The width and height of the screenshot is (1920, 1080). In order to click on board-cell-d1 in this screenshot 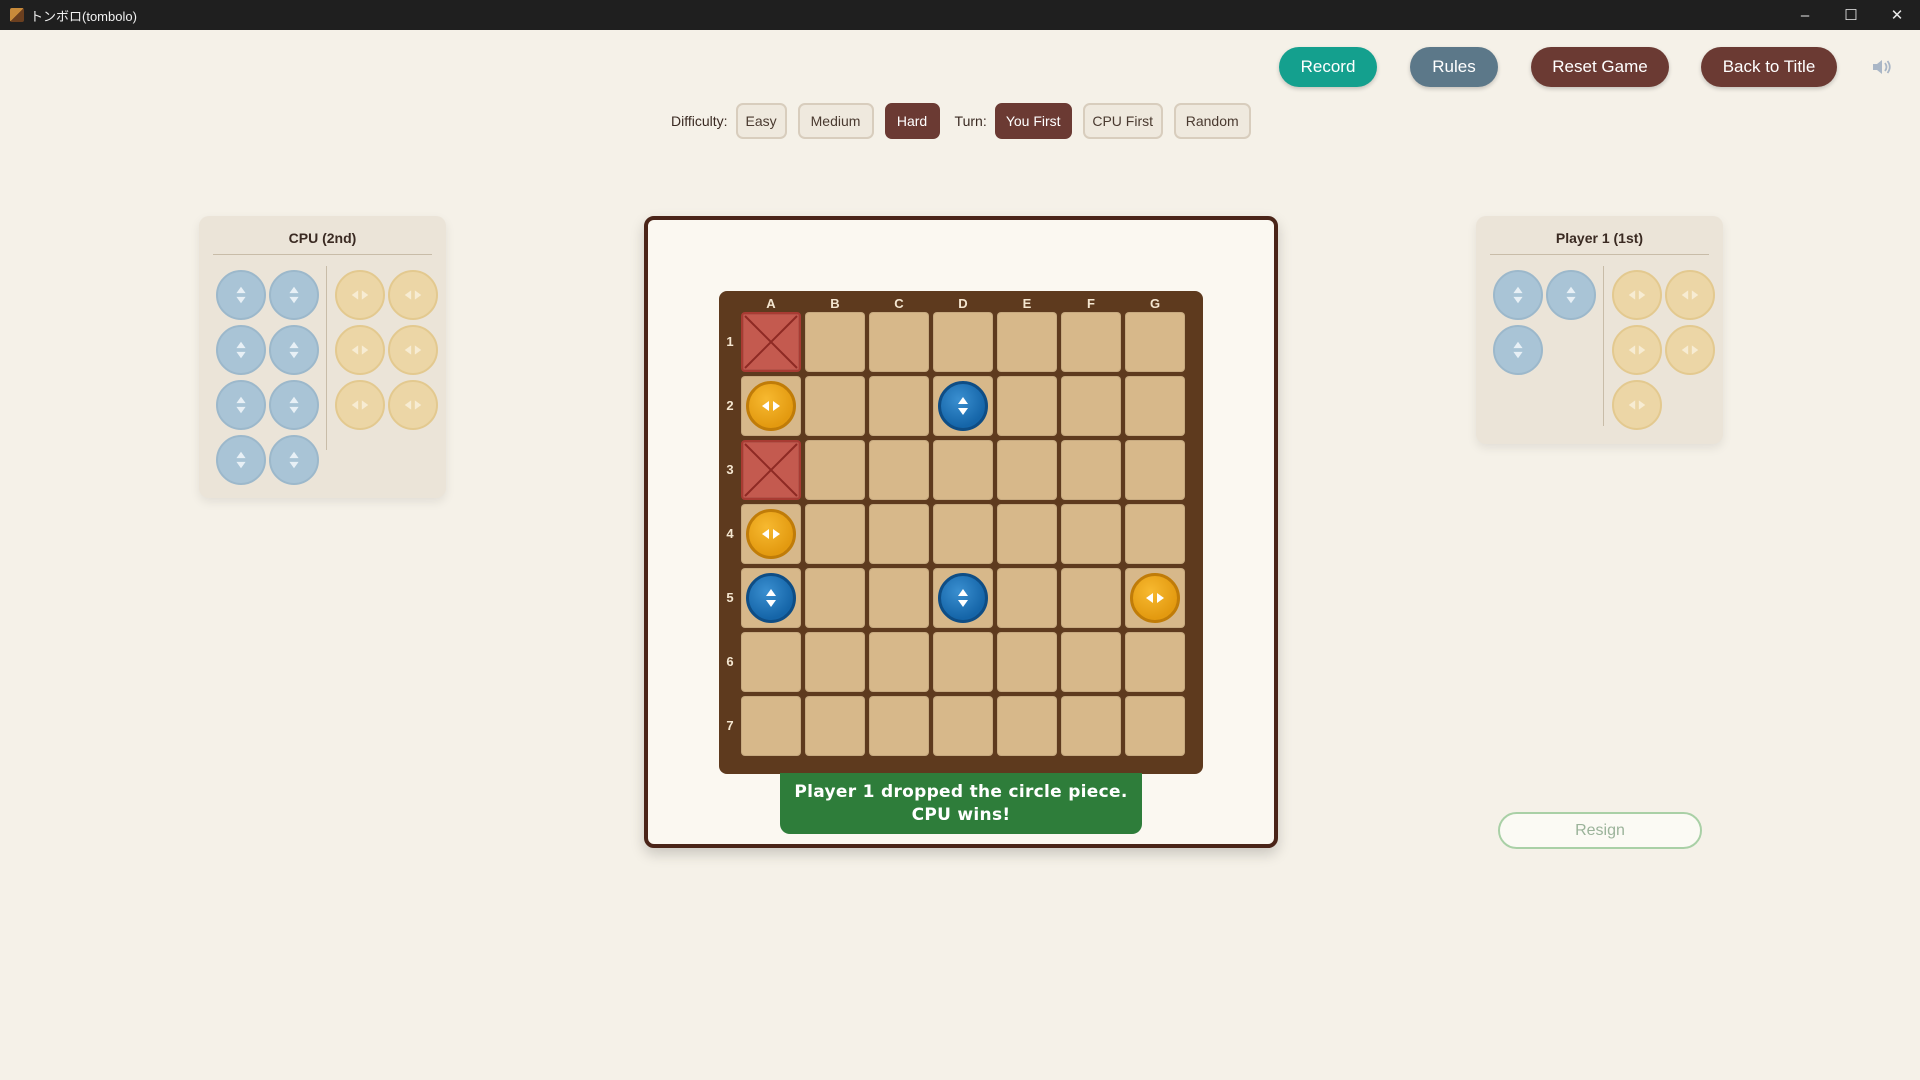, I will do `click(963, 342)`.